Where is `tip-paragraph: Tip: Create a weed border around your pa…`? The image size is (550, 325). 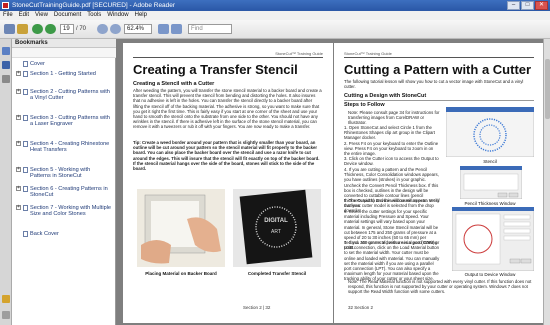
tip-paragraph: Tip: Create a weed border around your pa… is located at coordinates (226, 156).